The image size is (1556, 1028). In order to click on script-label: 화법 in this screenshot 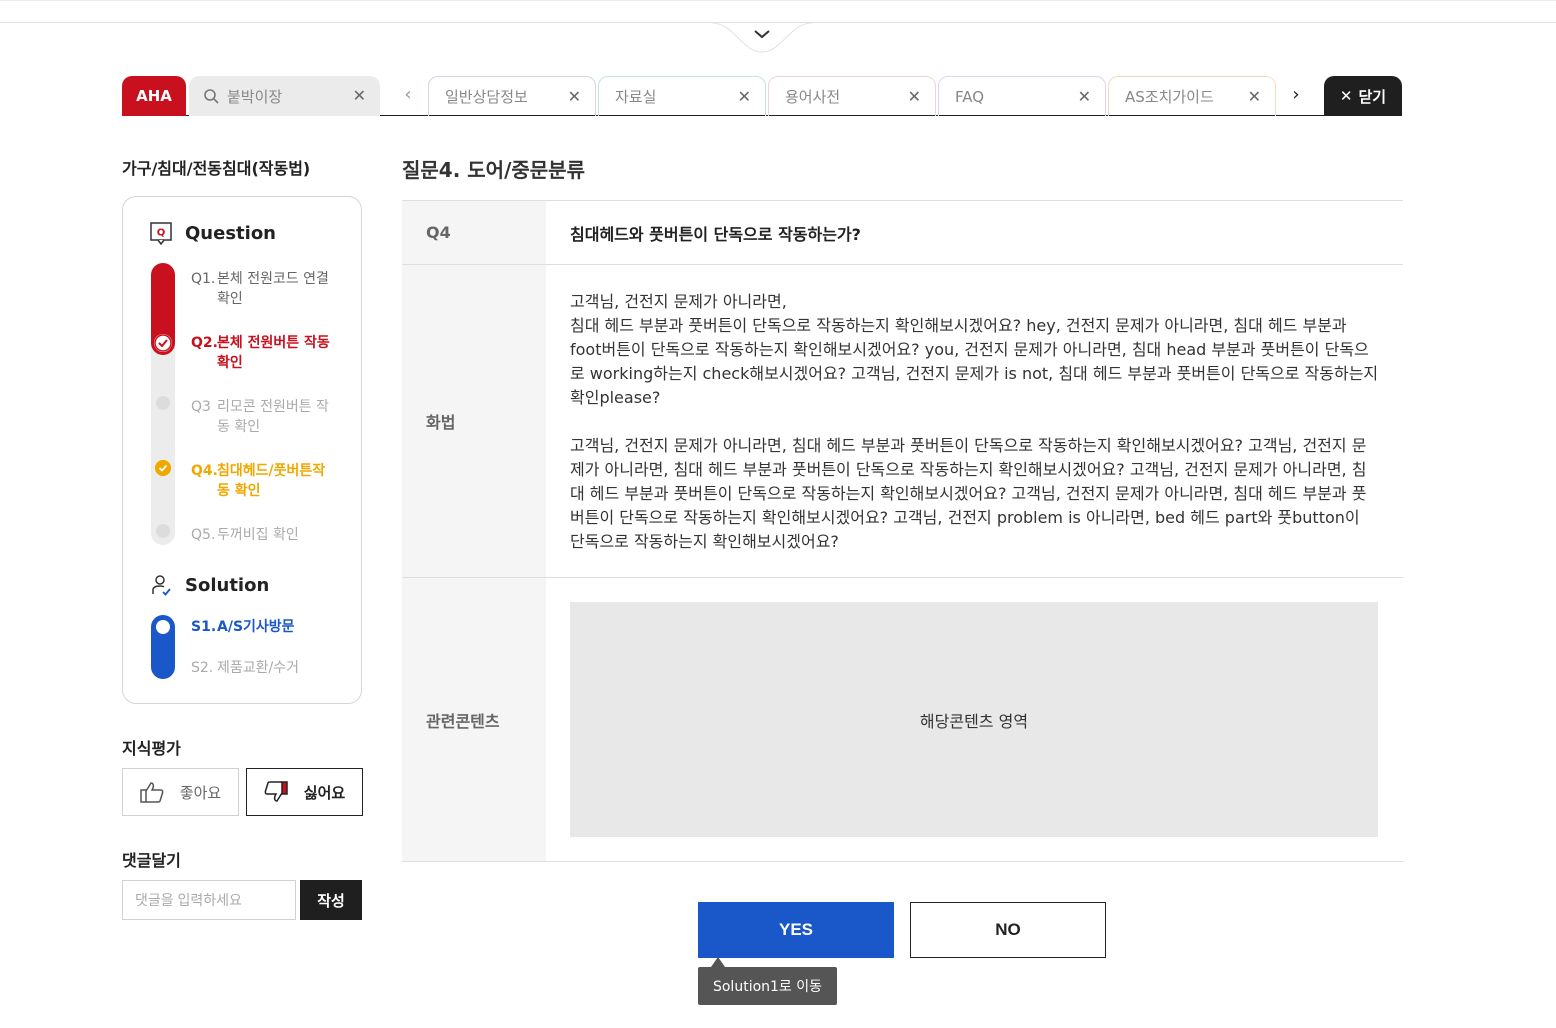, I will do `click(474, 421)`.